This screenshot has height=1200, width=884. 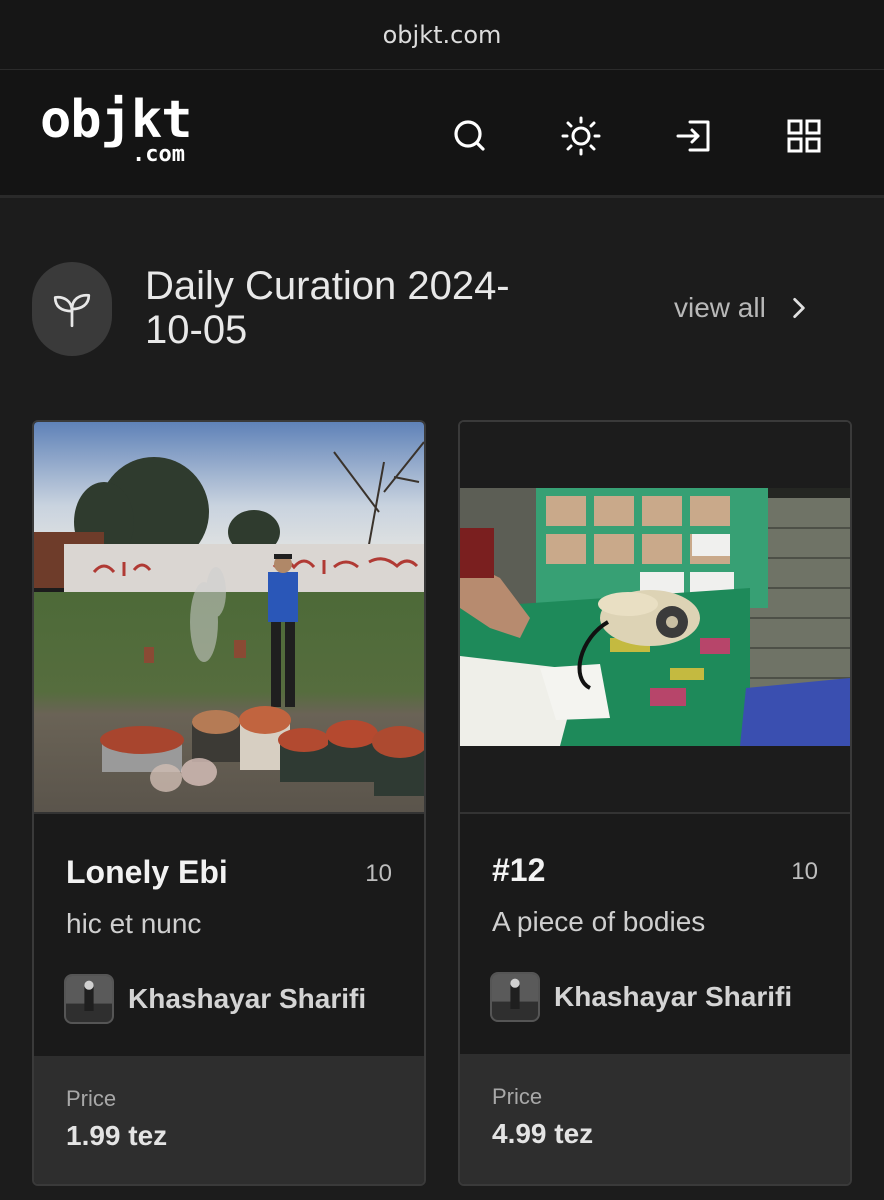 What do you see at coordinates (442, 134) in the screenshot?
I see `app-header: objkt .com` at bounding box center [442, 134].